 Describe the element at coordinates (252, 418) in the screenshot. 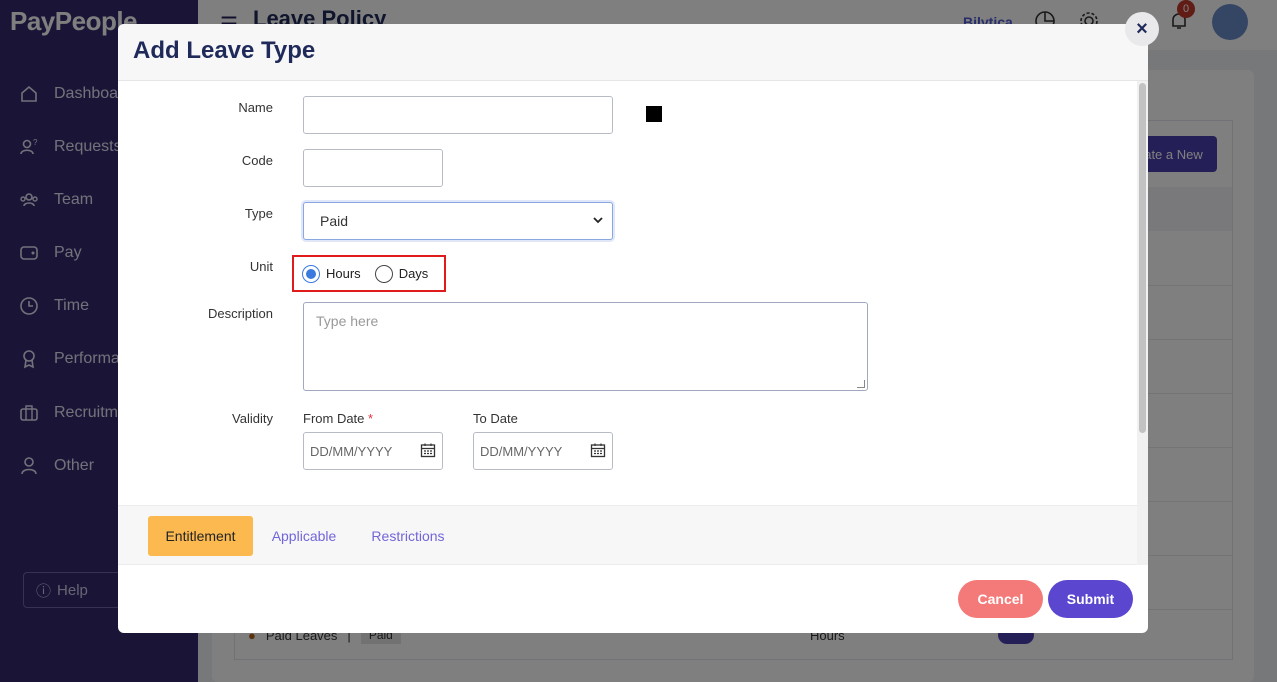

I see `validity-label: Validity` at that location.